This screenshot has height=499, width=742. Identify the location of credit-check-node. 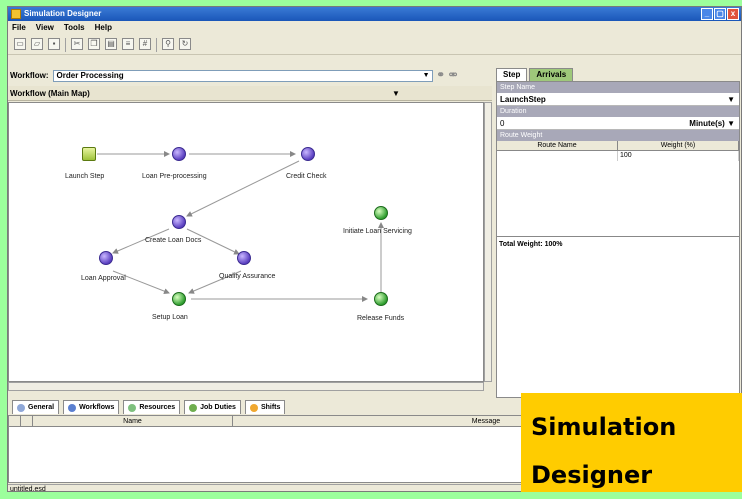
(308, 154).